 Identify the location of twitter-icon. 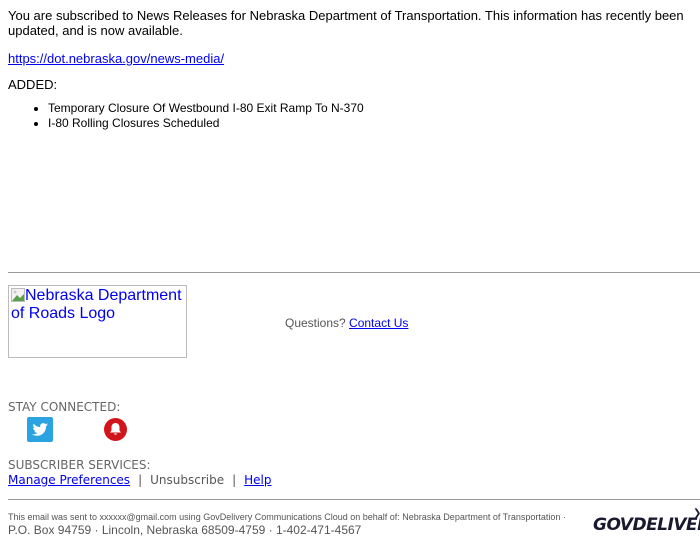
(40, 429).